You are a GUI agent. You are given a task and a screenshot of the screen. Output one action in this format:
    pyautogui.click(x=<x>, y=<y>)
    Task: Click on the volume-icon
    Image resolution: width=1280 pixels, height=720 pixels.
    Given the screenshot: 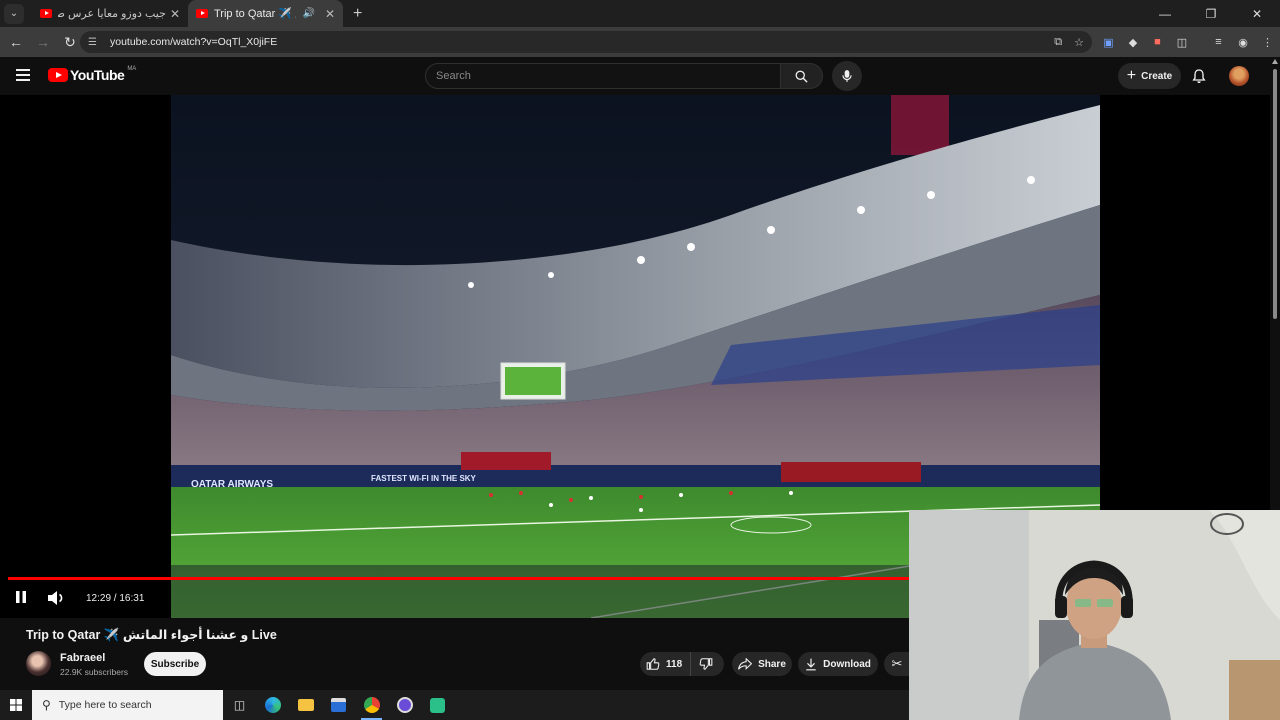 What is the action you would take?
    pyautogui.click(x=55, y=598)
    